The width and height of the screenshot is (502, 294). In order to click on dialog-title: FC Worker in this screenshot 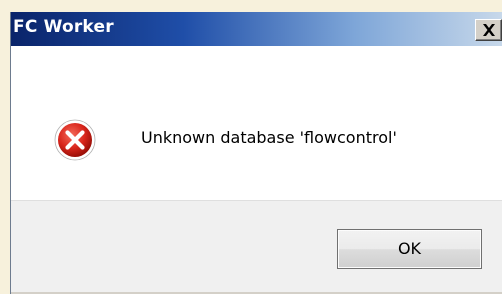, I will do `click(63, 27)`.